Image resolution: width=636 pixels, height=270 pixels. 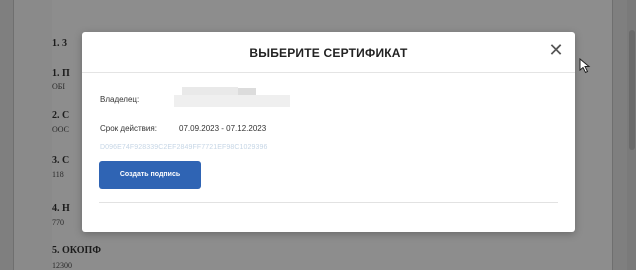 I want to click on doc-item-value: ОБІ, so click(x=59, y=86).